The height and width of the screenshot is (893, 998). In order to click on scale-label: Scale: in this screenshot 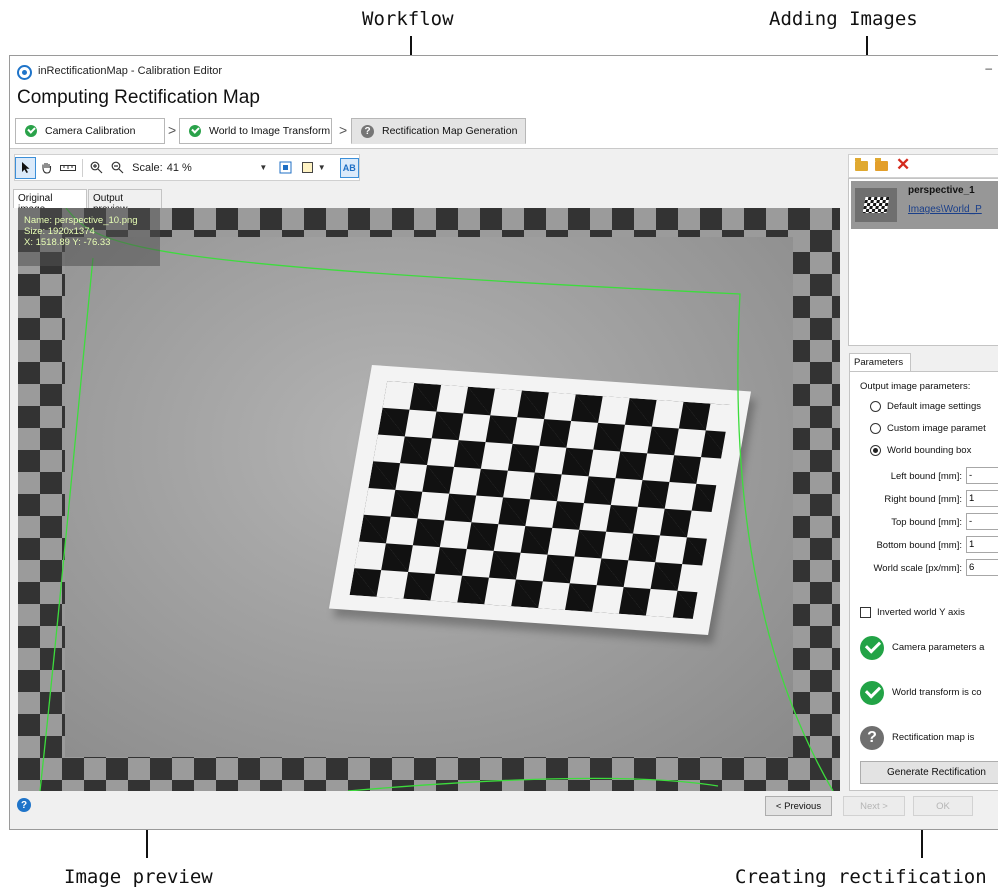, I will do `click(147, 167)`.